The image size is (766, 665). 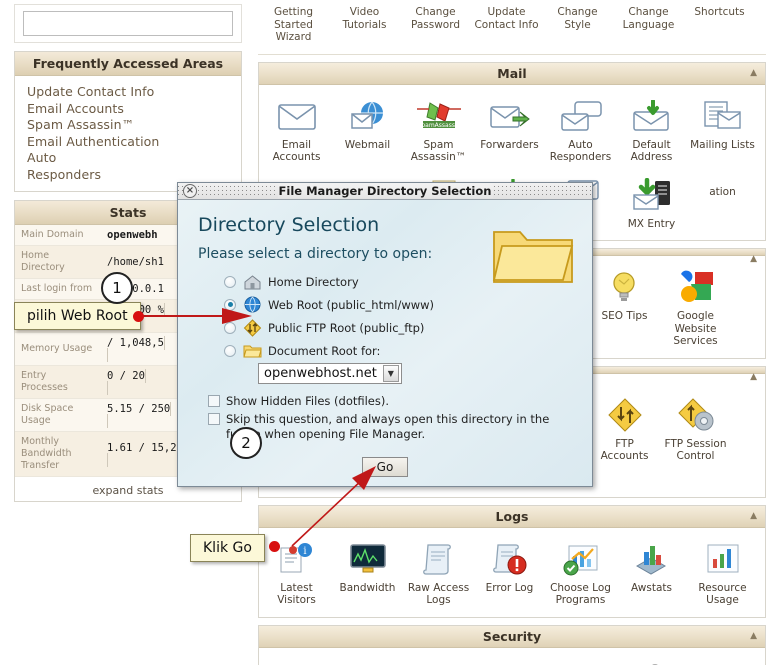 What do you see at coordinates (722, 203) in the screenshot?
I see `tile-authentication: ation` at bounding box center [722, 203].